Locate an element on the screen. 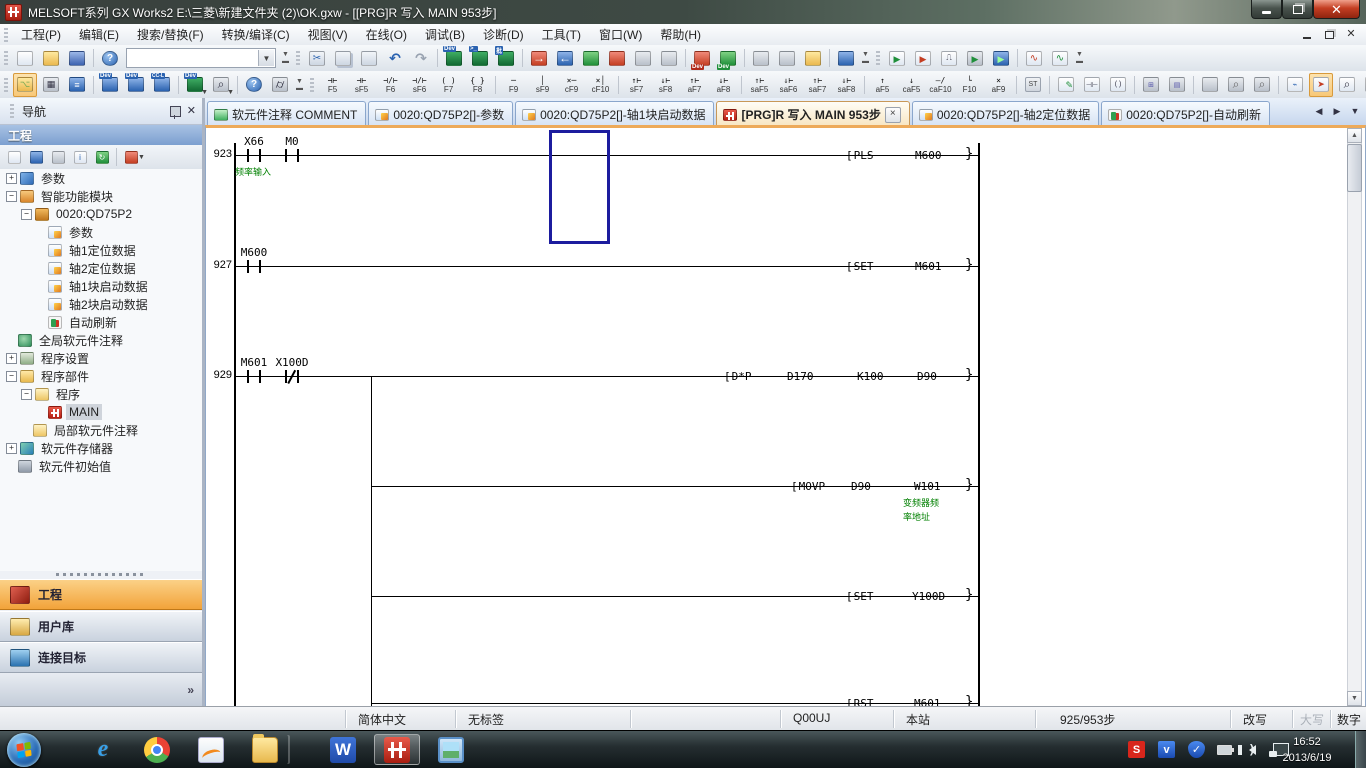 Image resolution: width=1366 pixels, height=768 pixels. document-tab-2: 软元件注释 COMMENT is located at coordinates (287, 113).